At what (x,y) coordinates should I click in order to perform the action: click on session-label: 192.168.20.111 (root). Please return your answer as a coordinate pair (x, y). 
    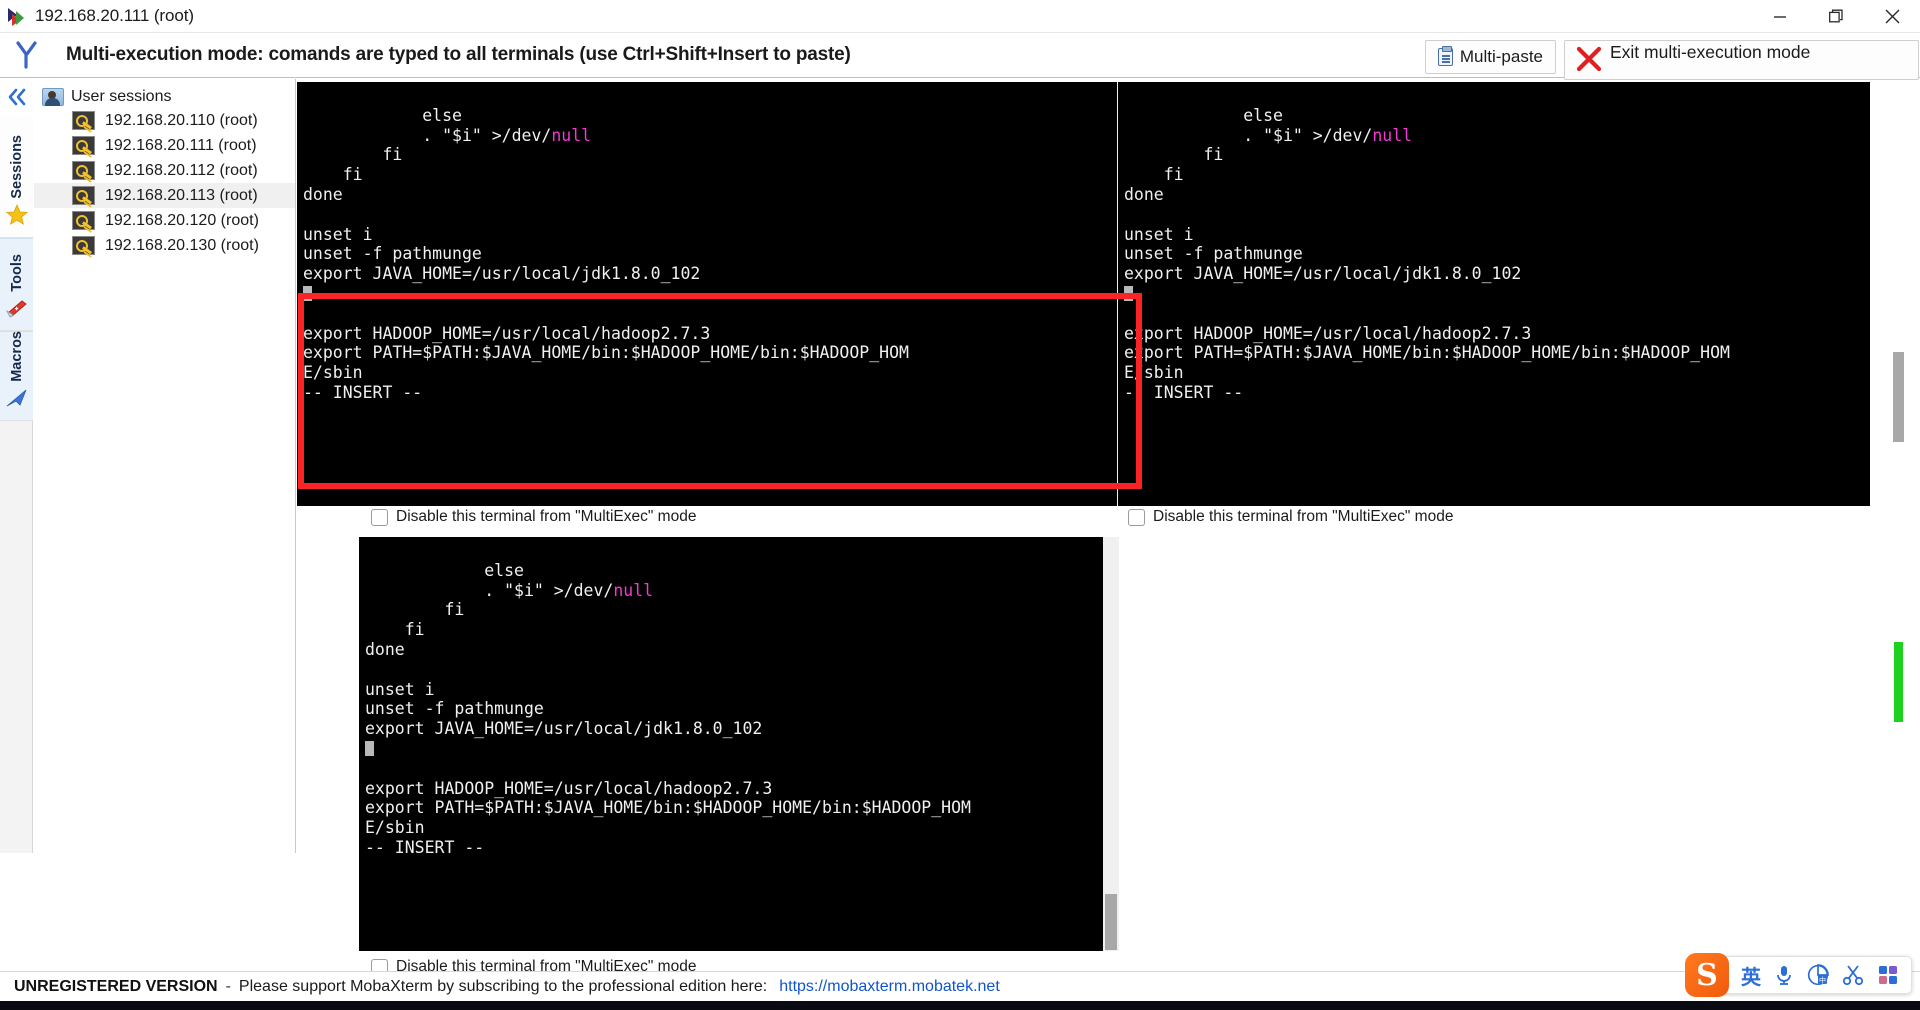
    Looking at the image, I should click on (181, 145).